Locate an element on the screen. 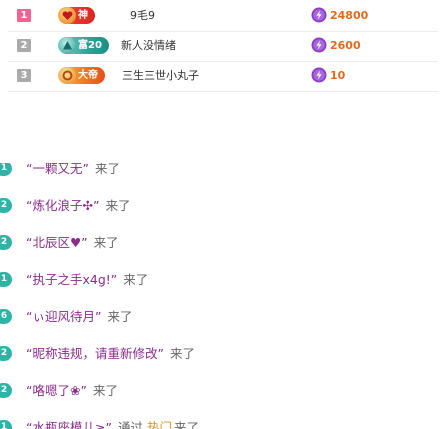 The height and width of the screenshot is (429, 445). entry-message: 2 “炼化浪子✣” 来了 is located at coordinates (222, 206).